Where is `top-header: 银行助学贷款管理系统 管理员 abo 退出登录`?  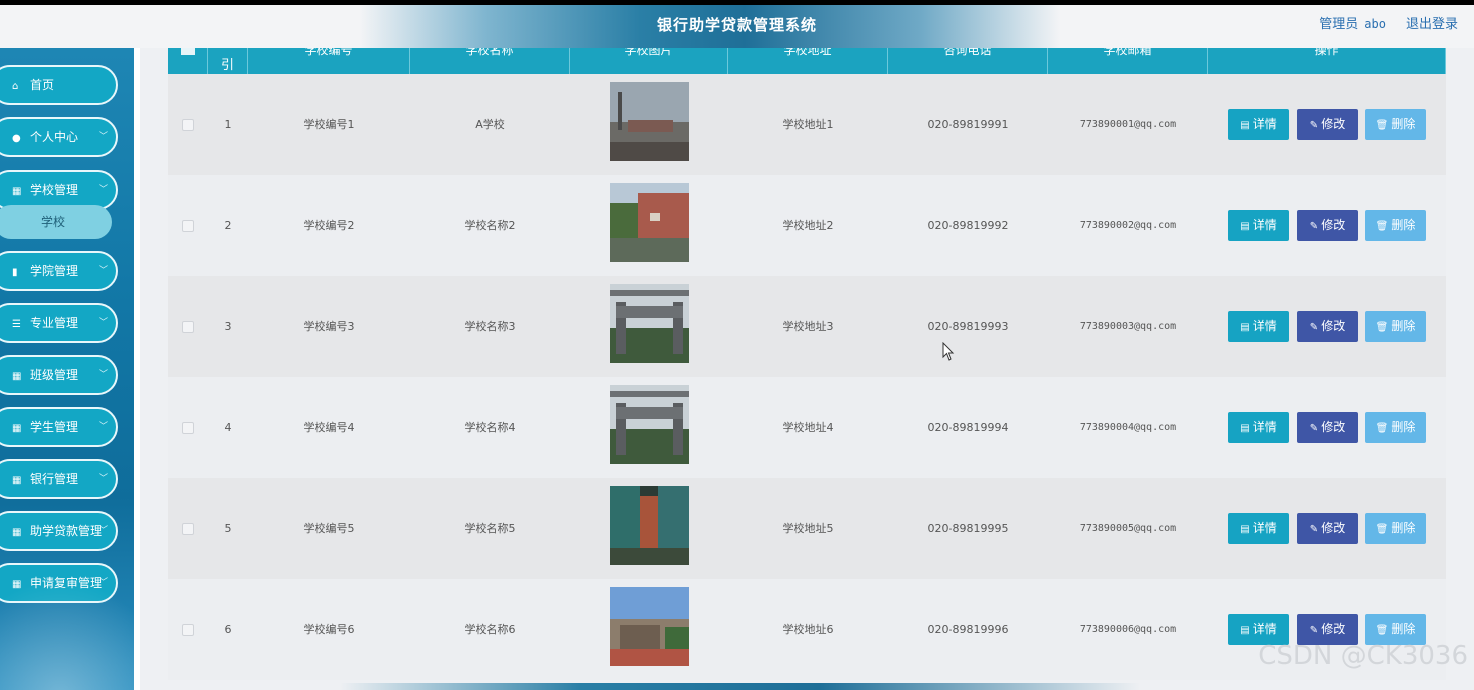 top-header: 银行助学贷款管理系统 管理员 abo 退出登录 is located at coordinates (737, 26).